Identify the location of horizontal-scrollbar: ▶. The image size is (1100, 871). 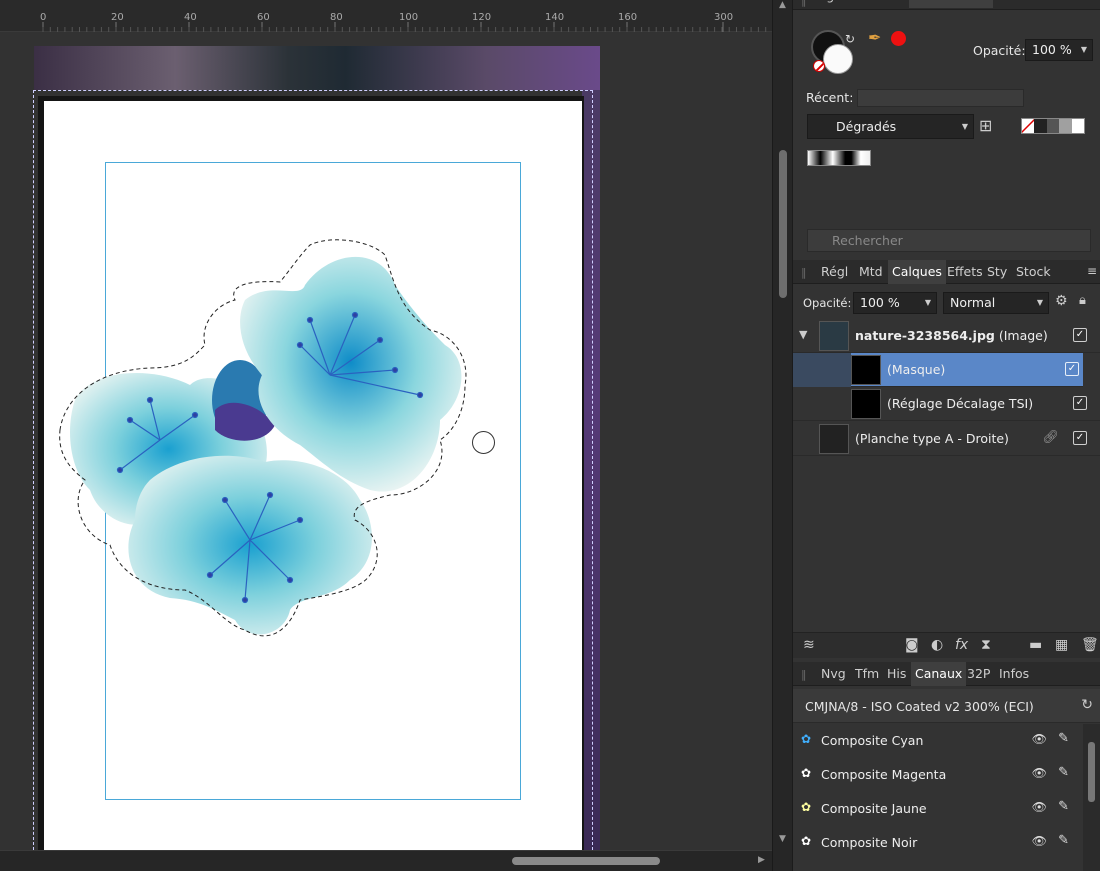
(386, 860).